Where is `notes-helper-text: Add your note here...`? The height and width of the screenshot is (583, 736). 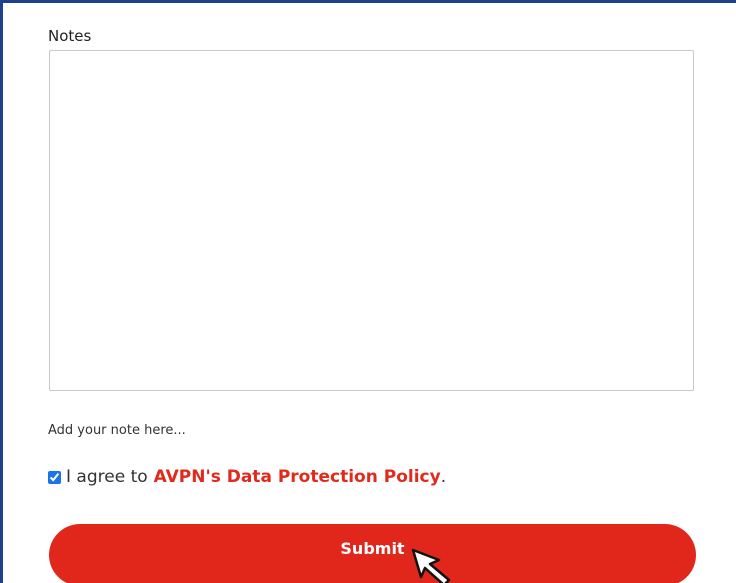 notes-helper-text: Add your note here... is located at coordinates (117, 430).